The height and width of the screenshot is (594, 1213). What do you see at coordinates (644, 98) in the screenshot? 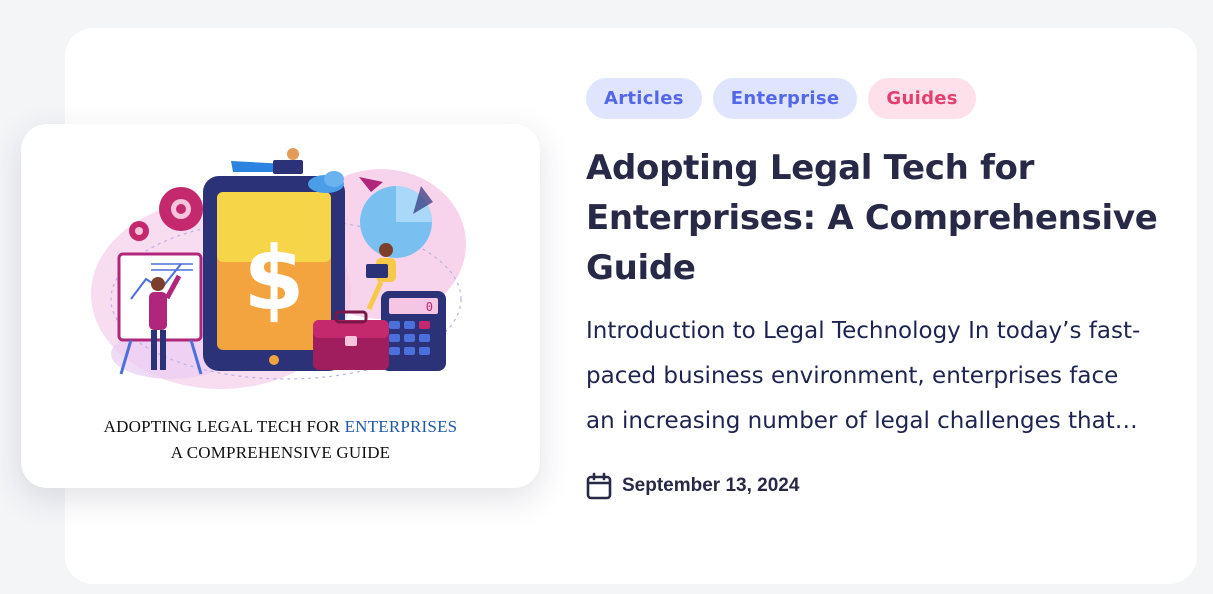
I see `tag-articles: Articles` at bounding box center [644, 98].